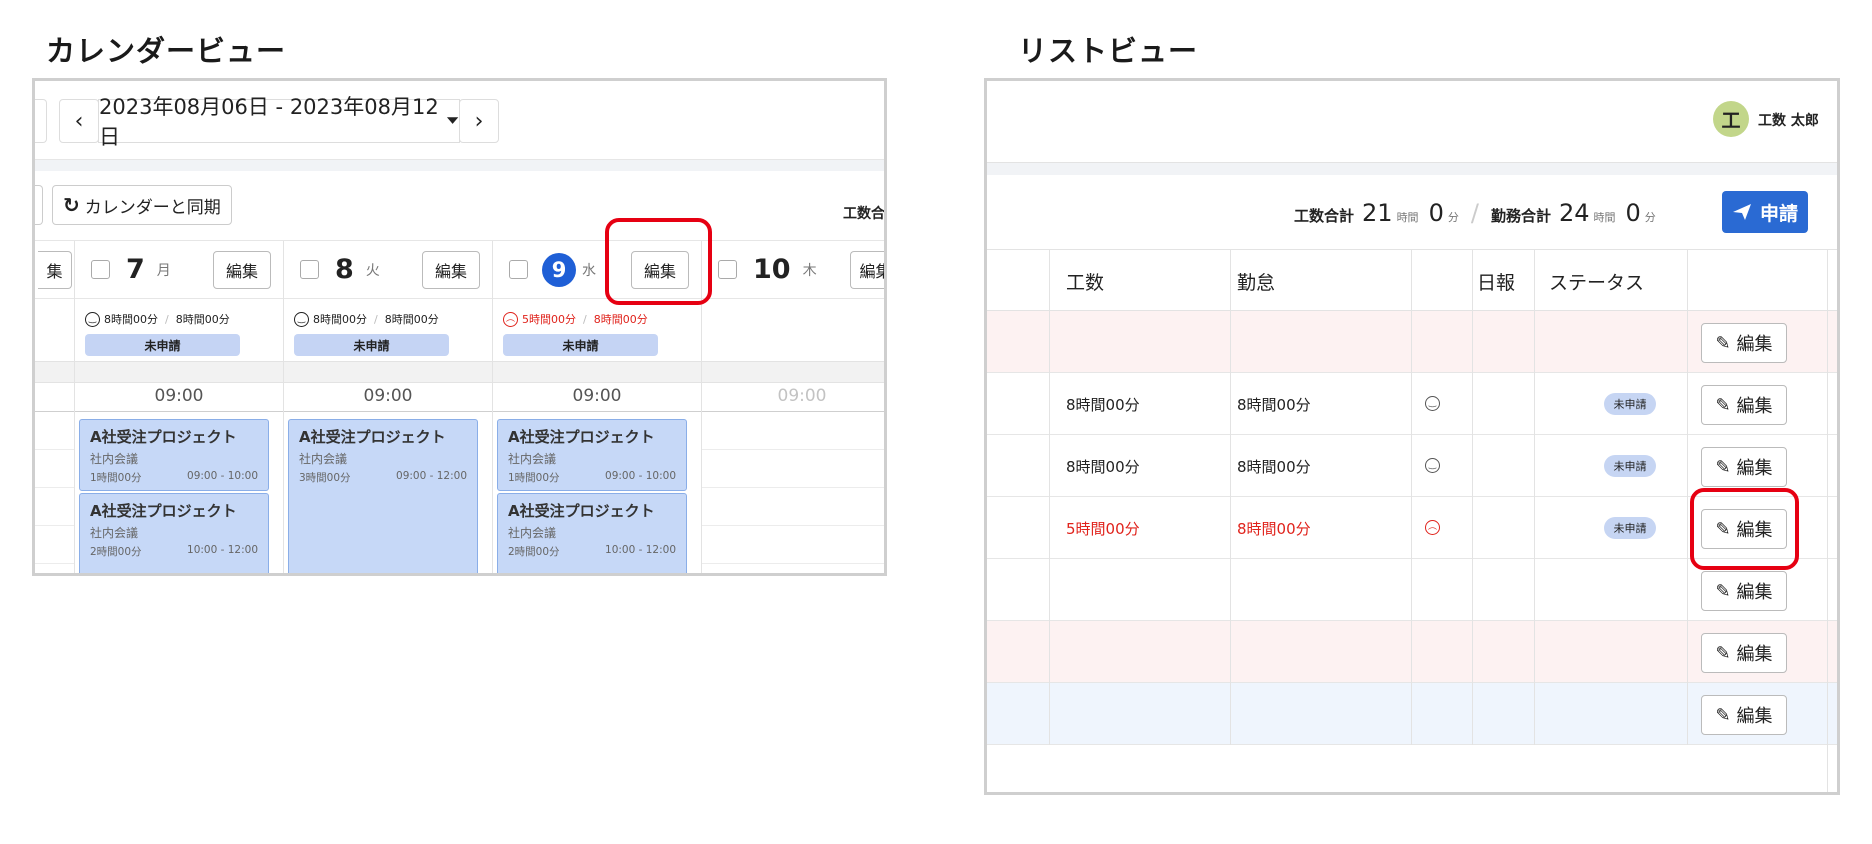 The width and height of the screenshot is (1872, 844). I want to click on event-time-range: 10:00 - 12:00, so click(222, 550).